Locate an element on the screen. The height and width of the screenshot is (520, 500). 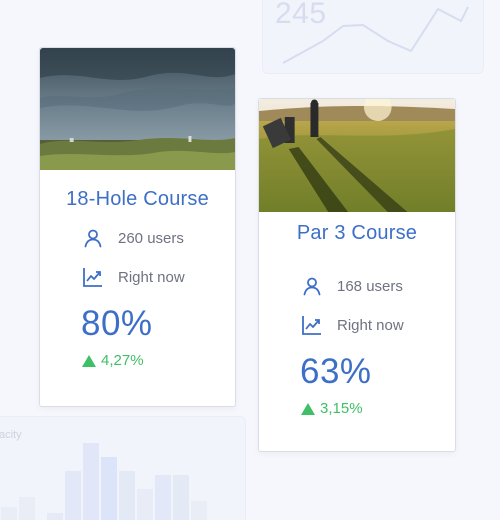
users-row: 260 users is located at coordinates (158, 238).